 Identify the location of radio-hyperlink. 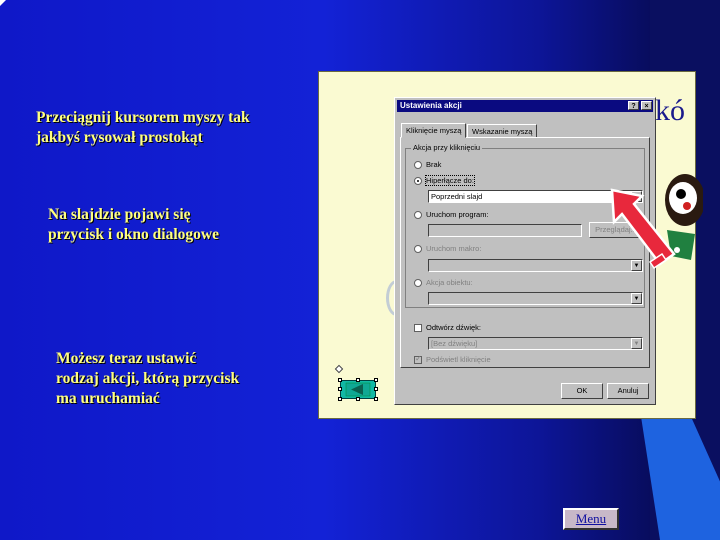
(418, 181).